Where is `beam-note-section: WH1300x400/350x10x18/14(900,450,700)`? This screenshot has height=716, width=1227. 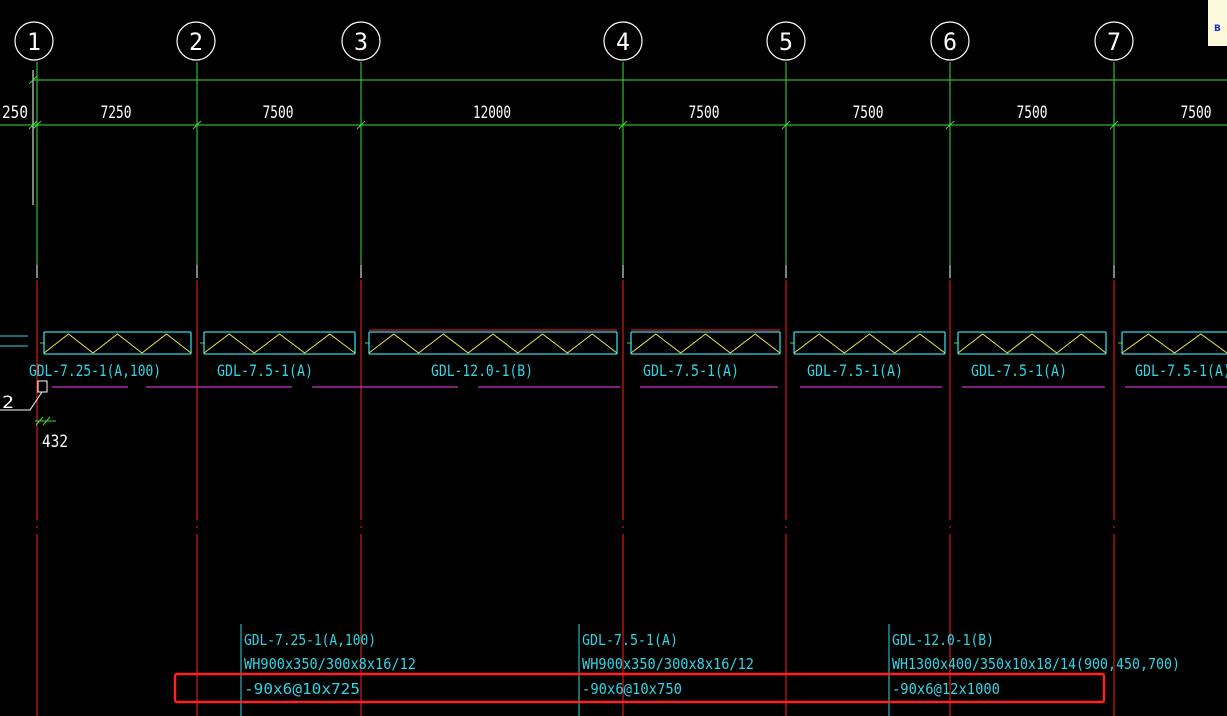
beam-note-section: WH1300x400/350x10x18/14(900,450,700) is located at coordinates (1036, 664).